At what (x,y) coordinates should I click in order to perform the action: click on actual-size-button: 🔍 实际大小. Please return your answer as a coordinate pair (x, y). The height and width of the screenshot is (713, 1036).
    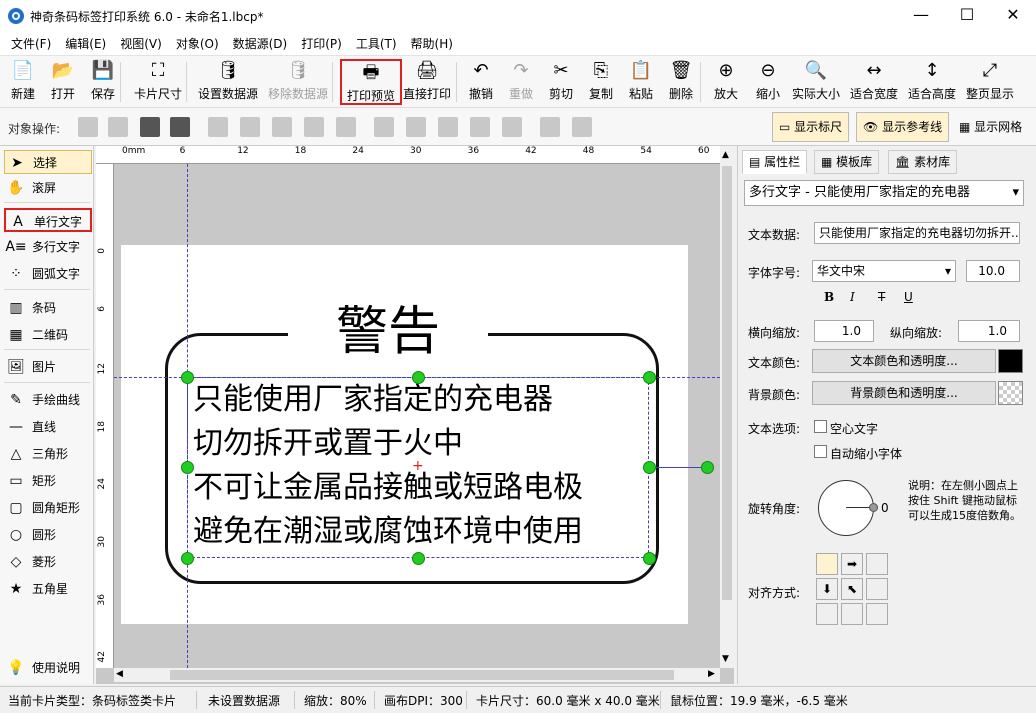
    Looking at the image, I should click on (816, 82).